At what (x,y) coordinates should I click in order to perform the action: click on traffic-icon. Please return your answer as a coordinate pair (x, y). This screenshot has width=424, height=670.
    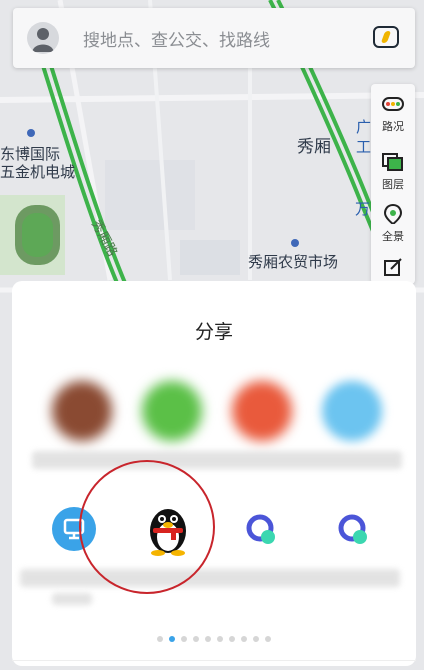
    Looking at the image, I should click on (393, 104).